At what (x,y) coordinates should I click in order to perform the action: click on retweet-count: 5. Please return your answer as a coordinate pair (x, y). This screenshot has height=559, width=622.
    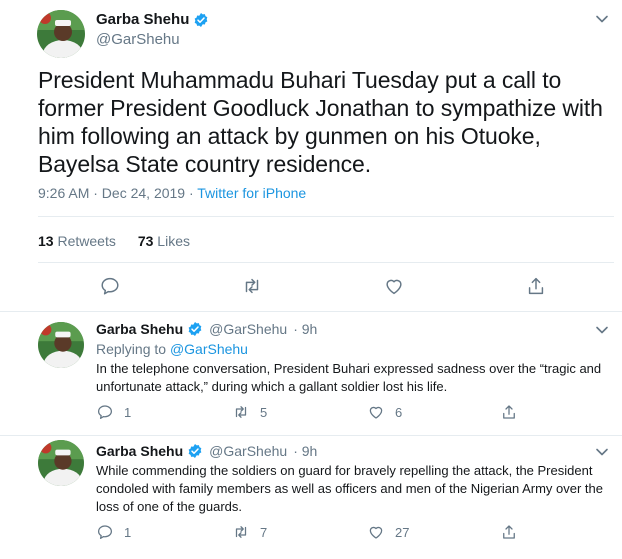
    Looking at the image, I should click on (264, 412).